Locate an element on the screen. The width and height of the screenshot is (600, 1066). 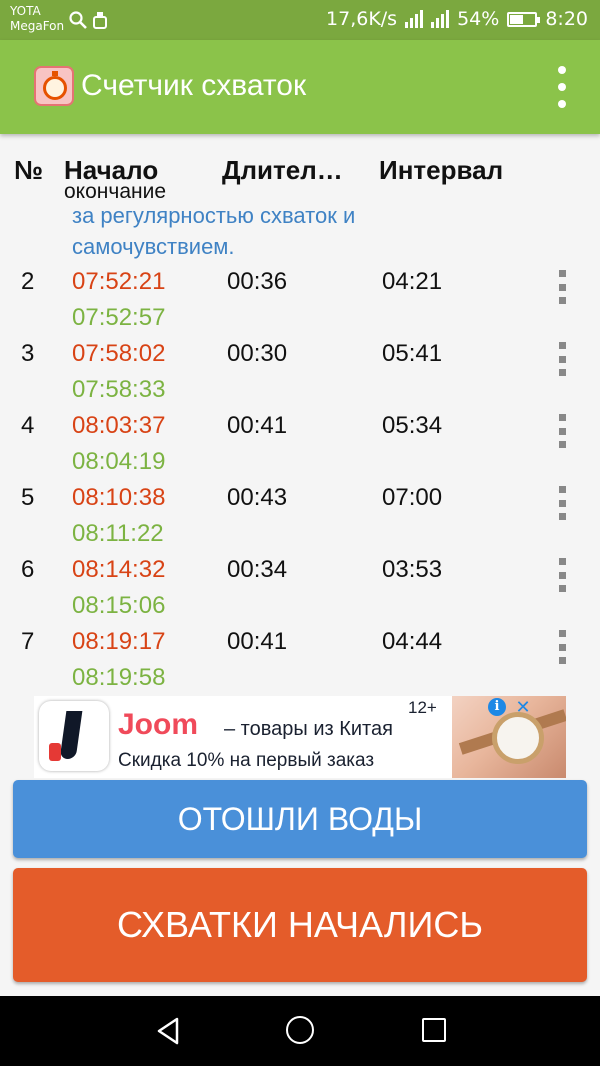
battery-fill is located at coordinates (517, 19).